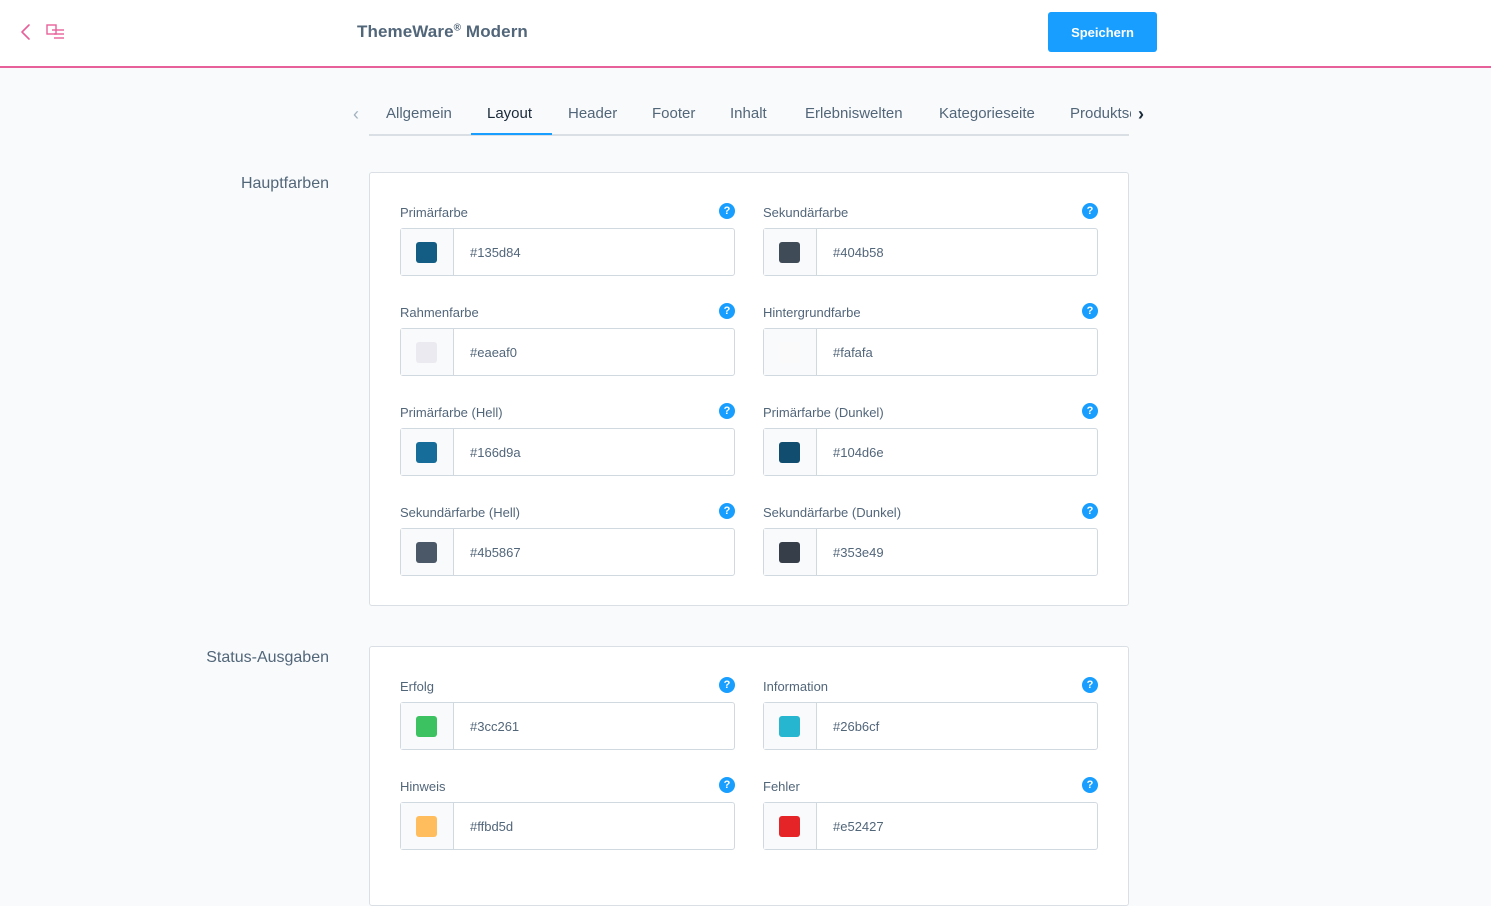 This screenshot has width=1491, height=906. I want to click on color-hex-value: #ffbd5d, so click(491, 826).